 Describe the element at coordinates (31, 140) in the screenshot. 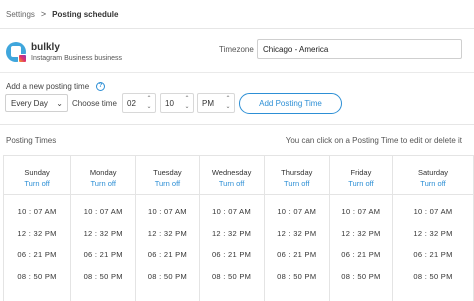

I see `posting-times-title: Posting Times` at that location.